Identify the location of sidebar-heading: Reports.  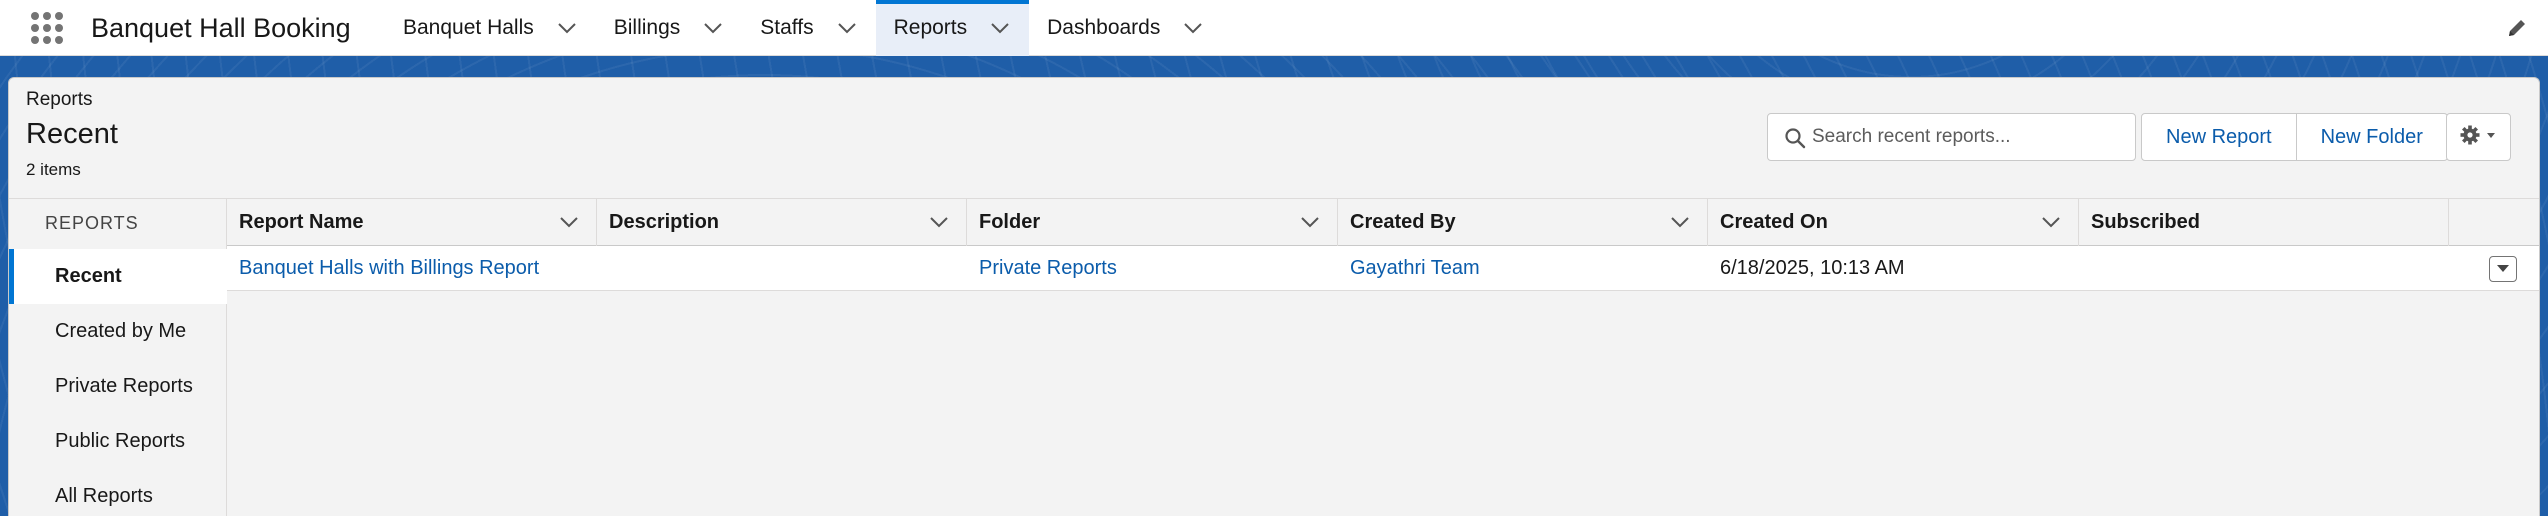
(92, 223).